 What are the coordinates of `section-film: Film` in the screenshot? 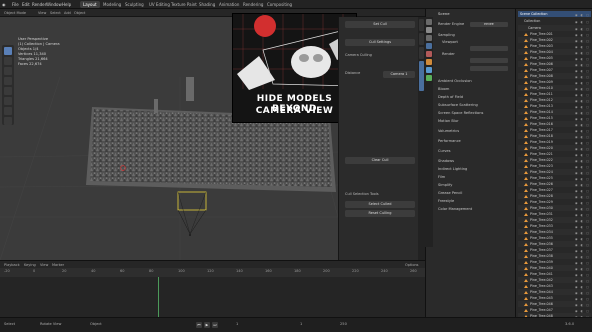 It's located at (475, 177).